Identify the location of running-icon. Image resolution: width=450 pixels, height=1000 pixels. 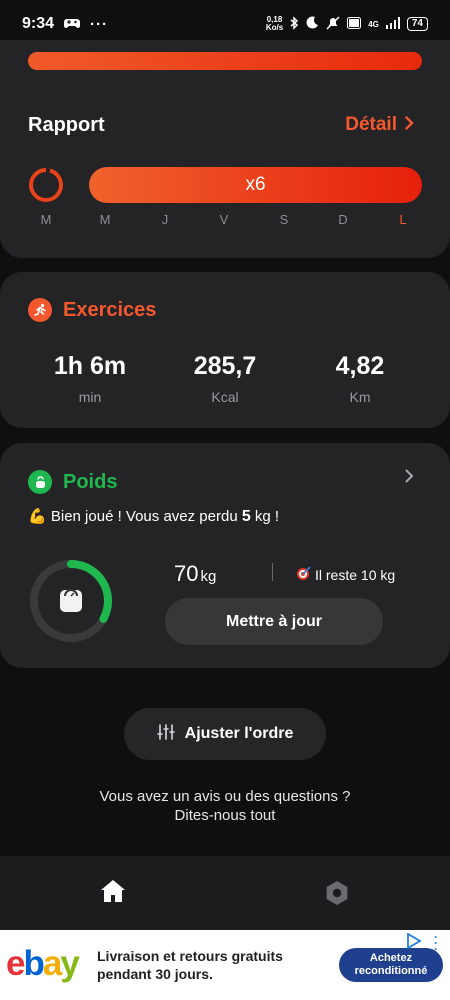
(40, 310).